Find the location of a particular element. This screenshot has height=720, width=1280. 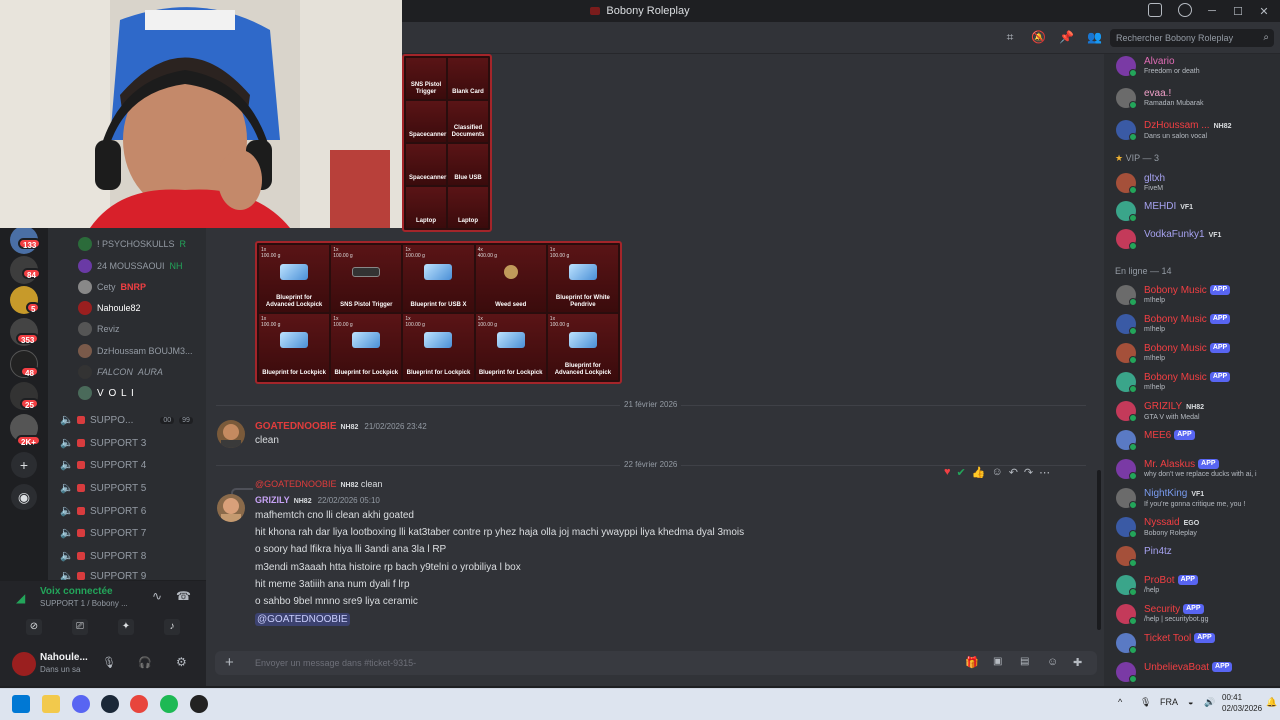

channel-item: 🔈 SUPPORT 3 is located at coordinates (103, 443).